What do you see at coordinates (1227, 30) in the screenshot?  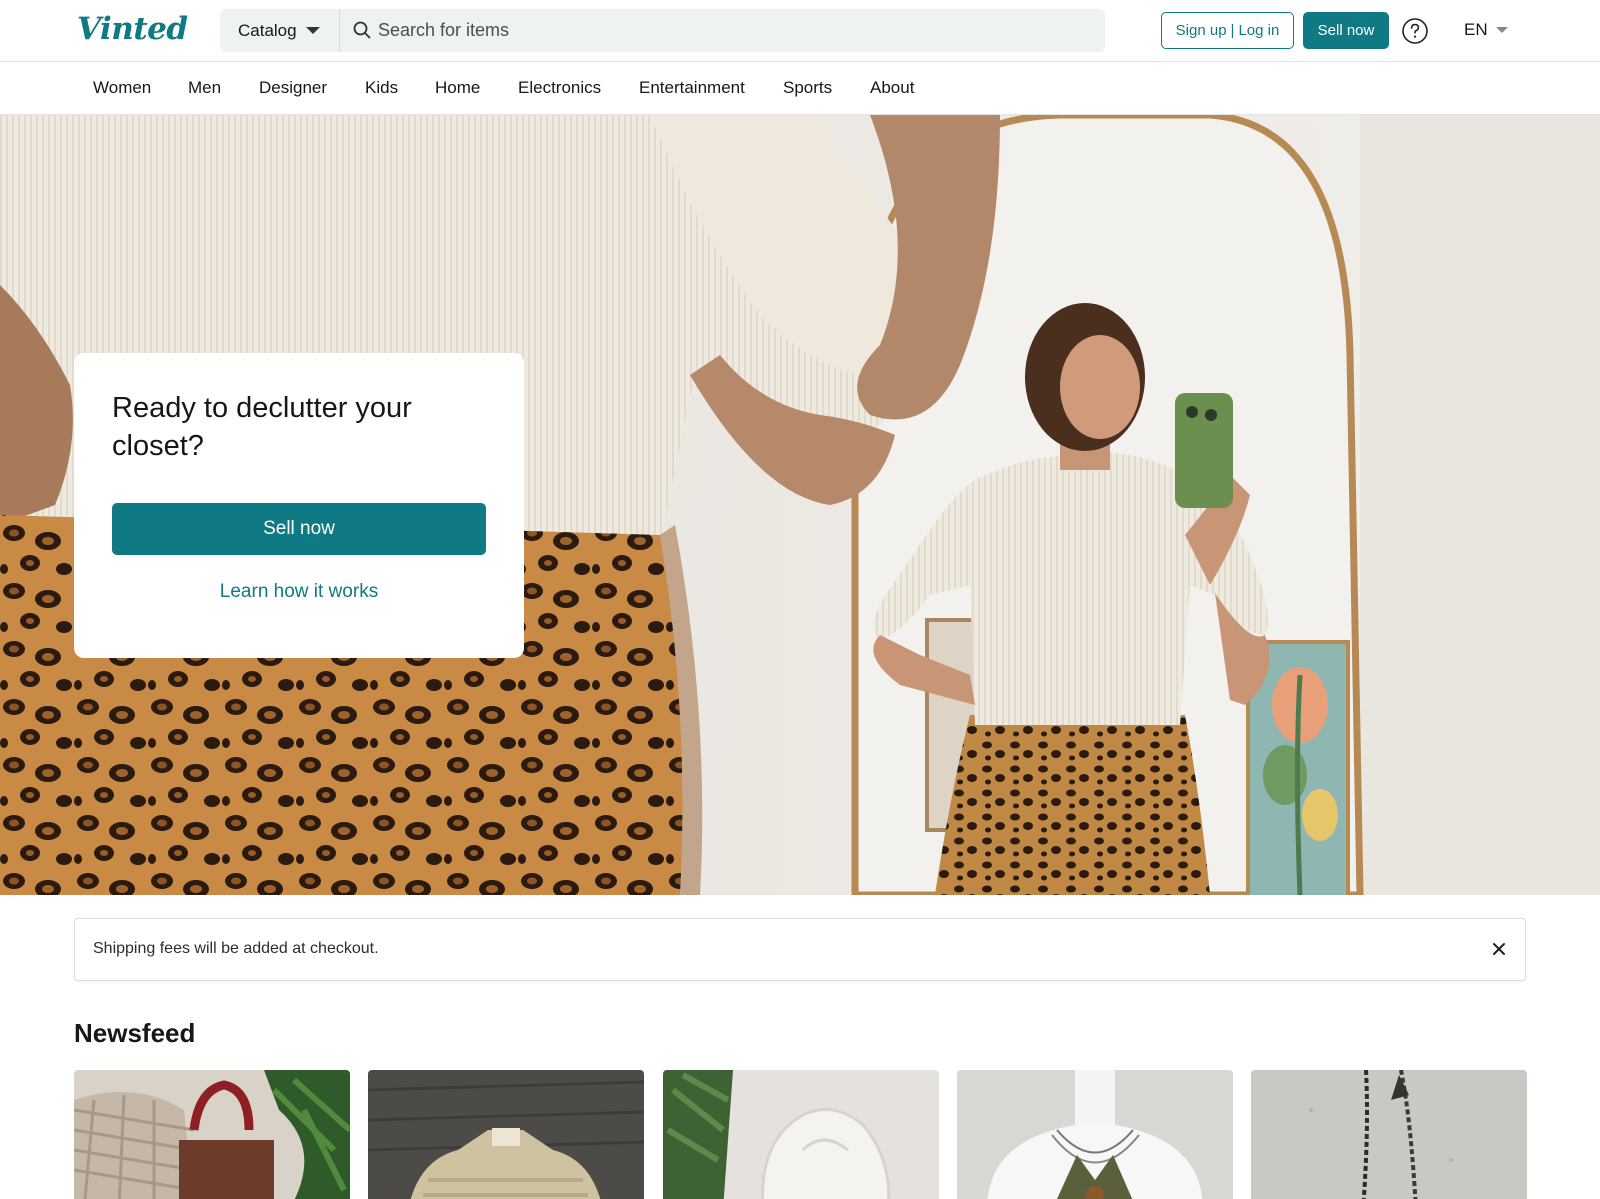 I see `signup-login-button: Sign up | Log in` at bounding box center [1227, 30].